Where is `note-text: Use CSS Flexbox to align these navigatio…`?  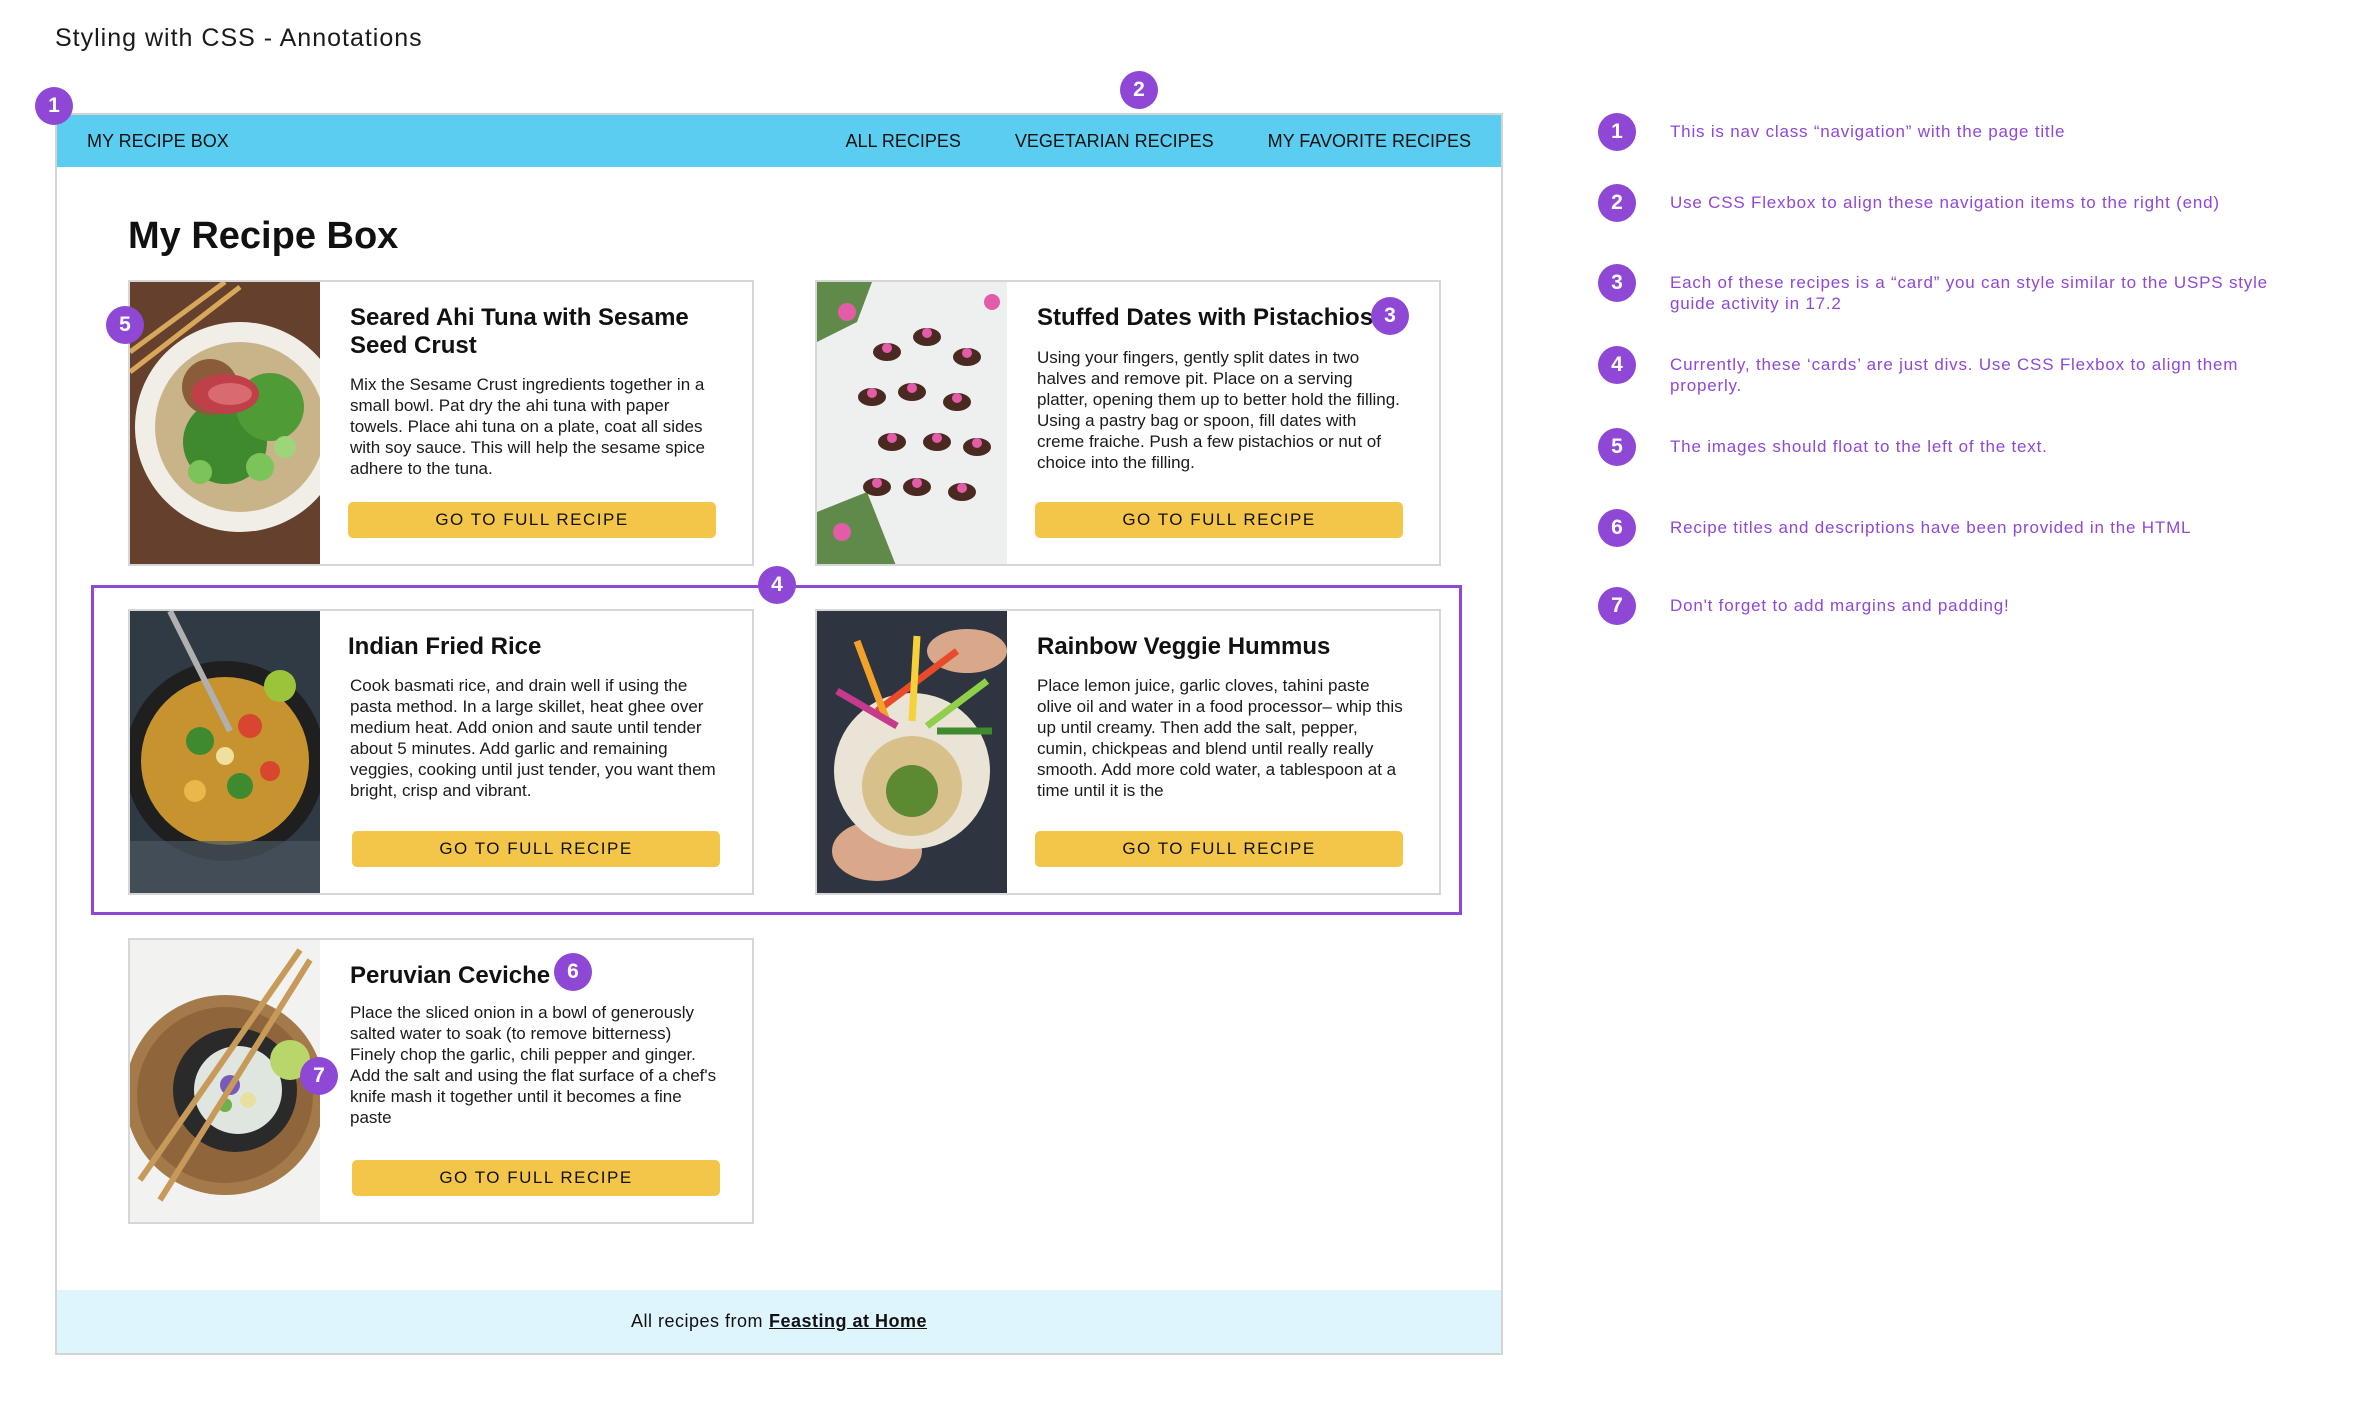 note-text: Use CSS Flexbox to align these navigatio… is located at coordinates (1945, 202).